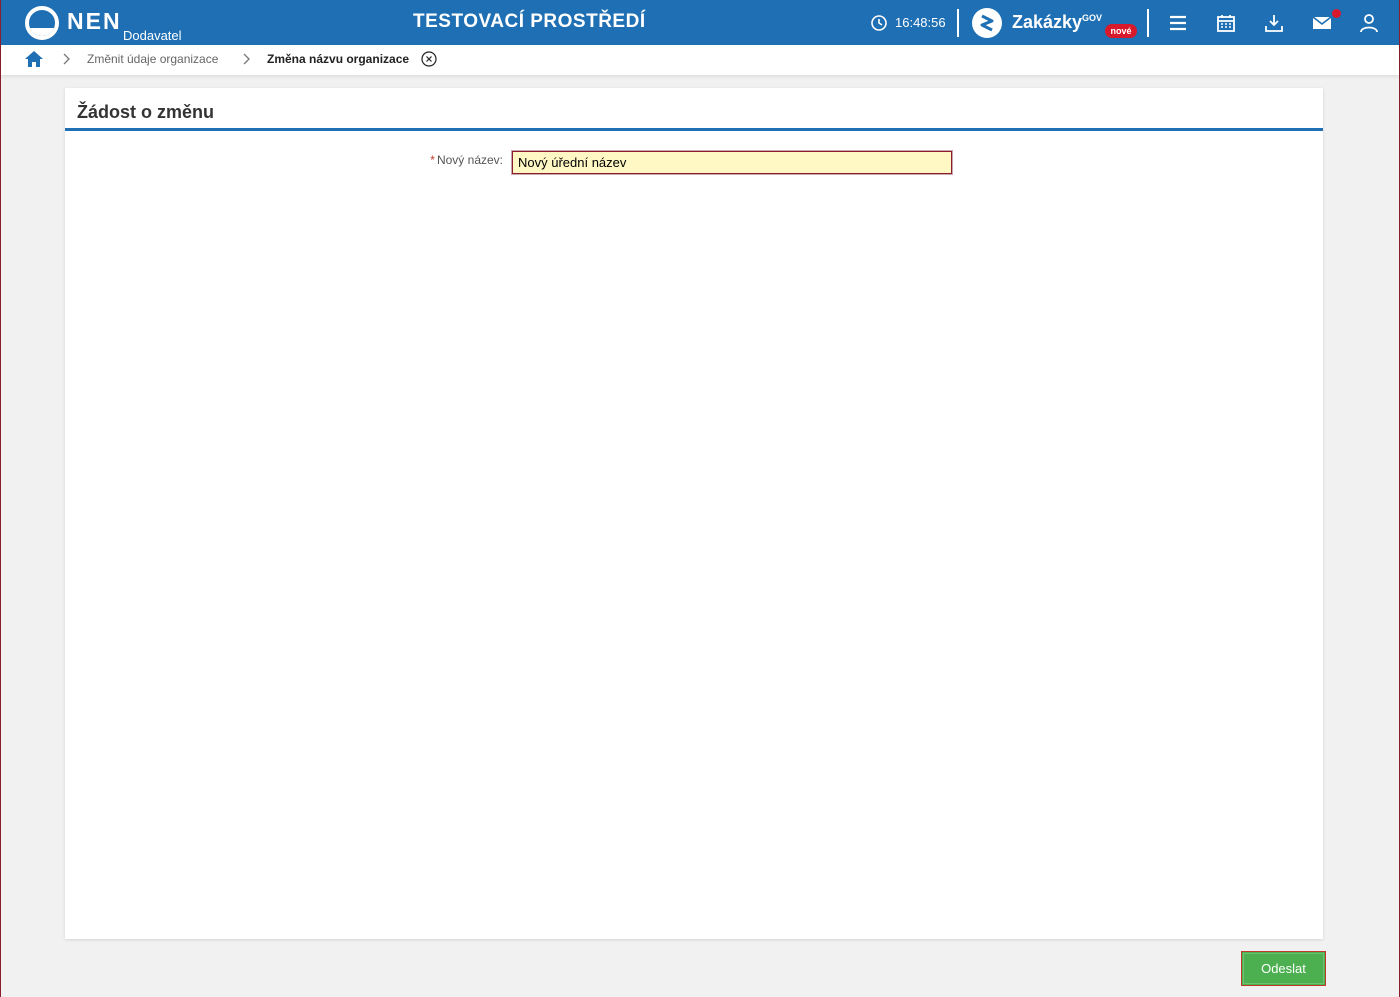 Image resolution: width=1400 pixels, height=997 pixels. I want to click on close-icon, so click(429, 59).